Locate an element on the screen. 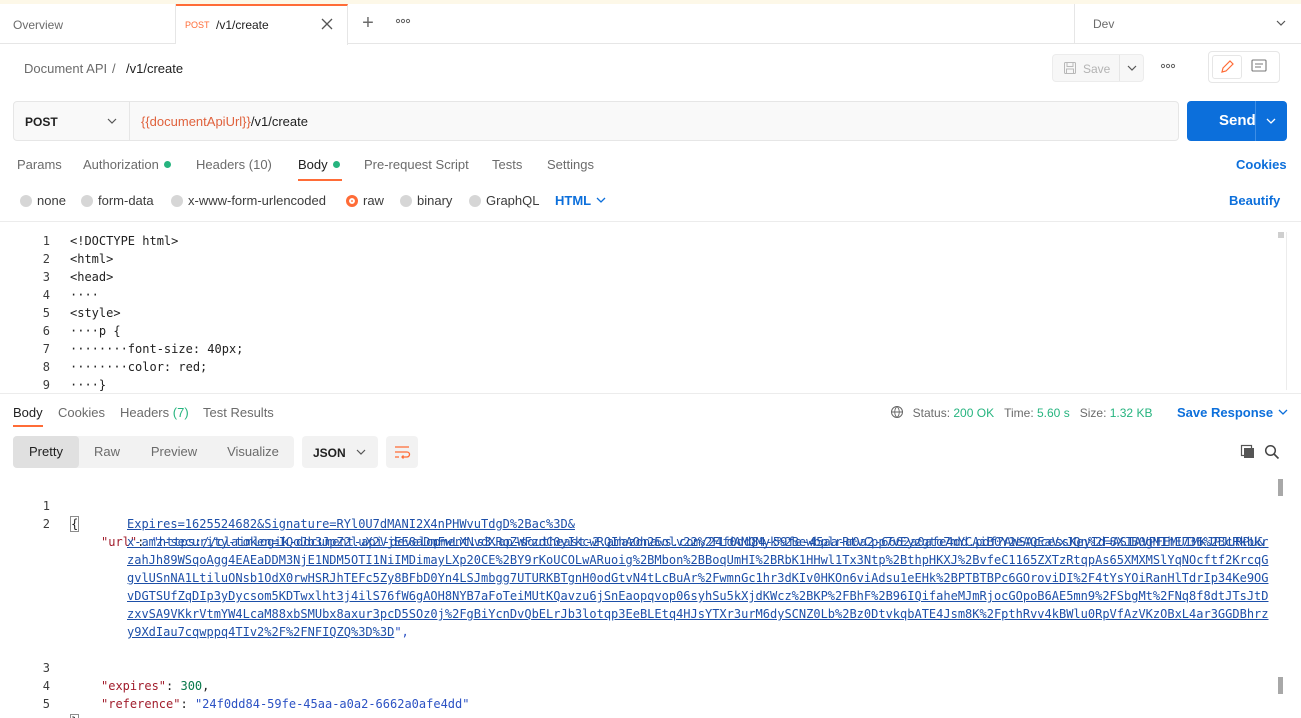  format-select: JSON is located at coordinates (340, 452).